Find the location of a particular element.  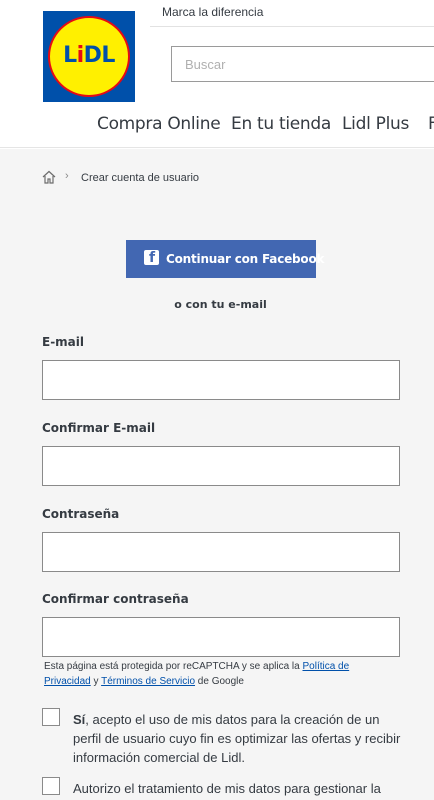

confirm-email-label: Confirmar E-mail is located at coordinates (99, 428).